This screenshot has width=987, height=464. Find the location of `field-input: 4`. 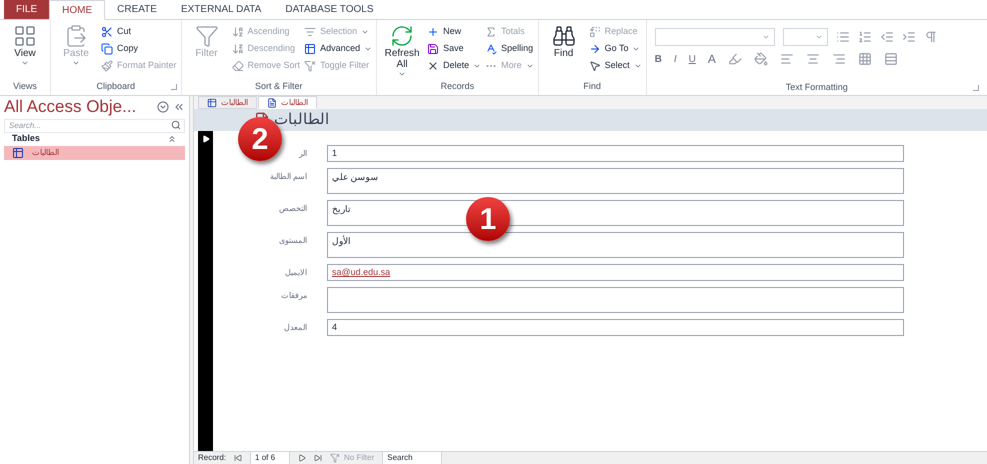

field-input: 4 is located at coordinates (615, 327).